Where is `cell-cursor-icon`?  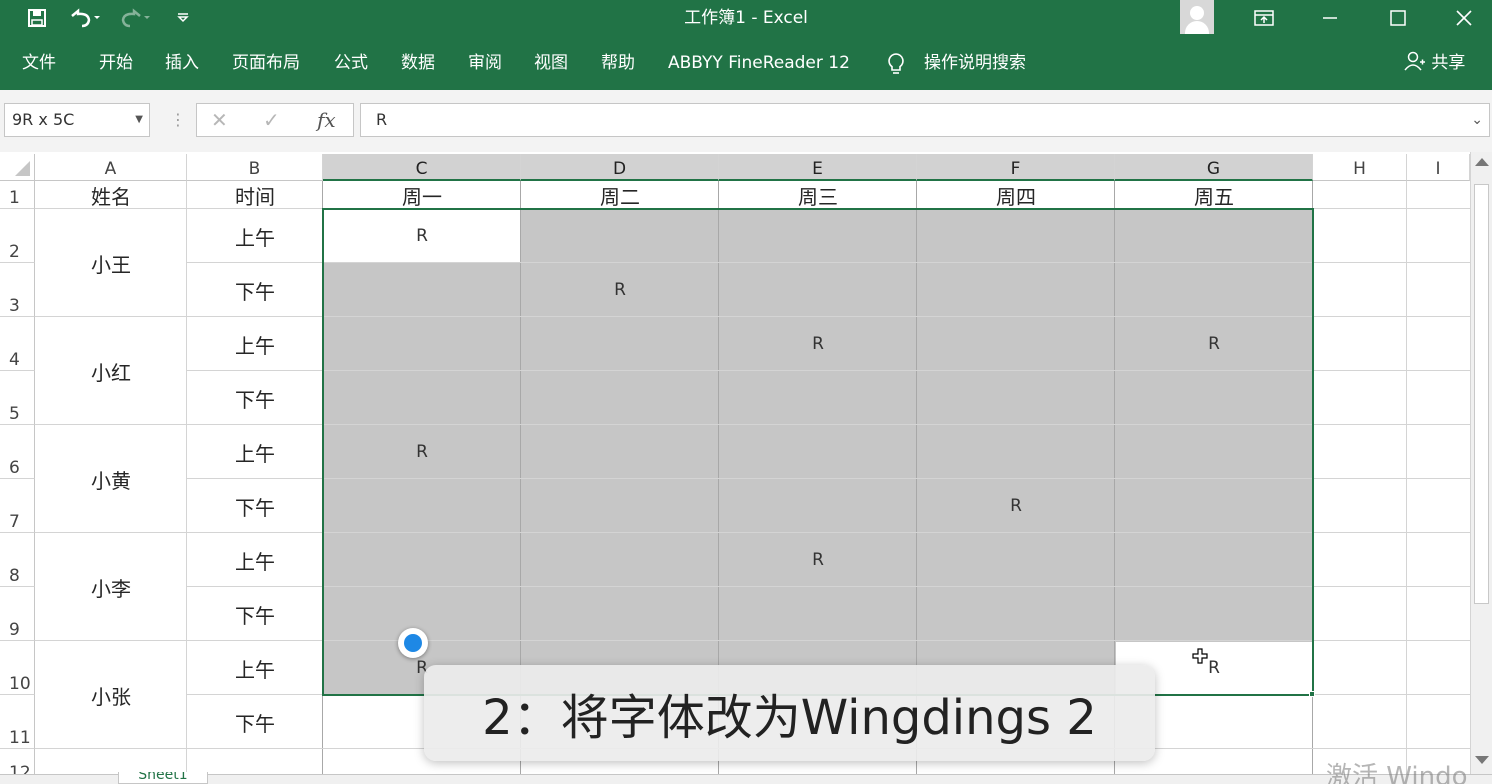 cell-cursor-icon is located at coordinates (1200, 656).